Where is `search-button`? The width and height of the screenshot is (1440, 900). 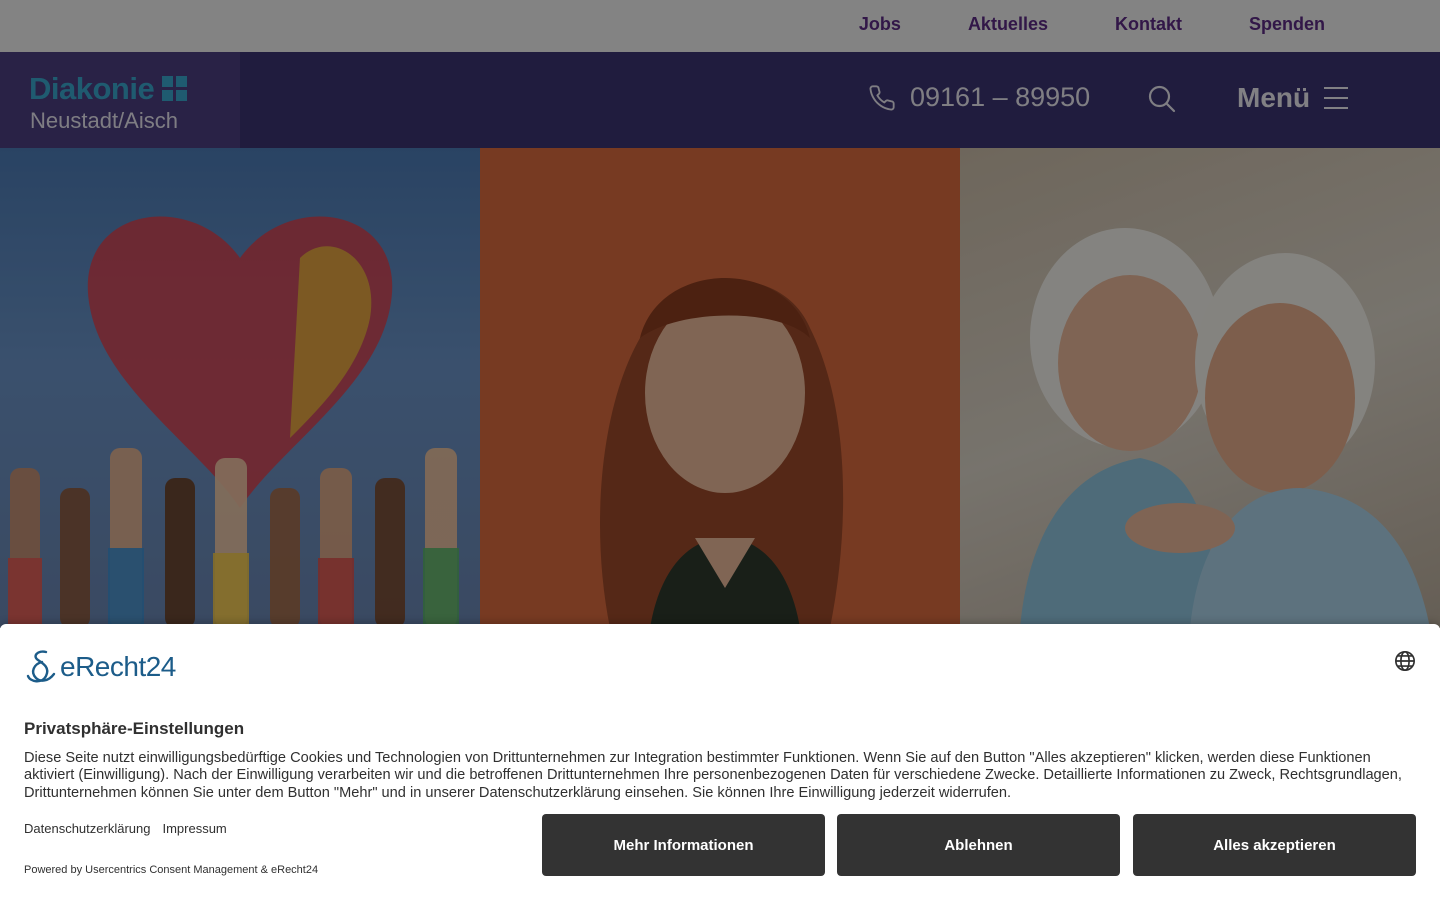 search-button is located at coordinates (1162, 99).